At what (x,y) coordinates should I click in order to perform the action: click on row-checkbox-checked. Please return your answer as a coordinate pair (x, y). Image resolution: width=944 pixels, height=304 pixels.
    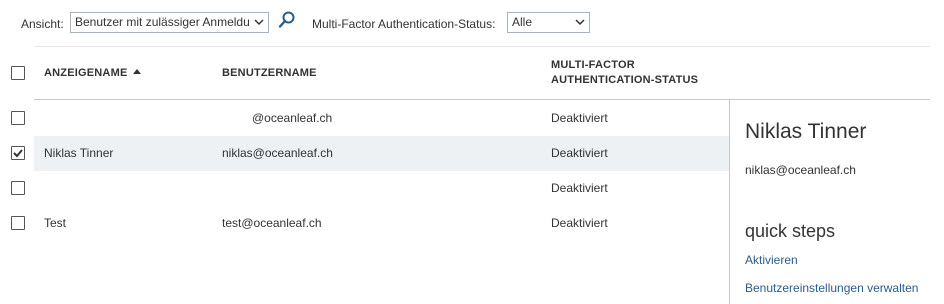
    Looking at the image, I should click on (18, 153).